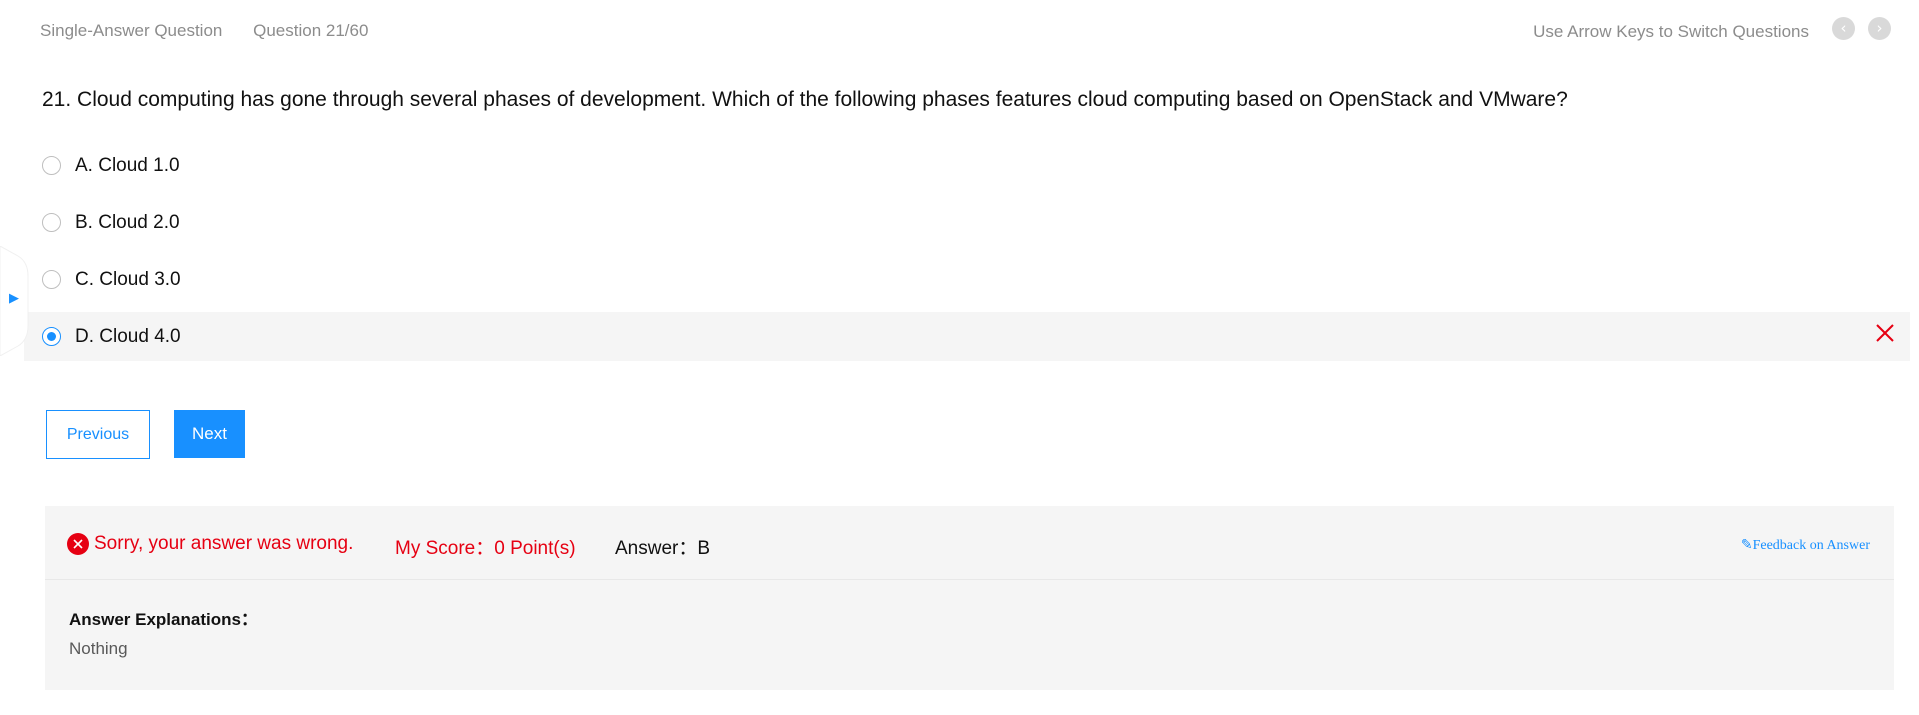 The image size is (1919, 715). Describe the element at coordinates (1671, 31) in the screenshot. I see `keyboard-hint: Use Arrow Keys to Switch Questions` at that location.